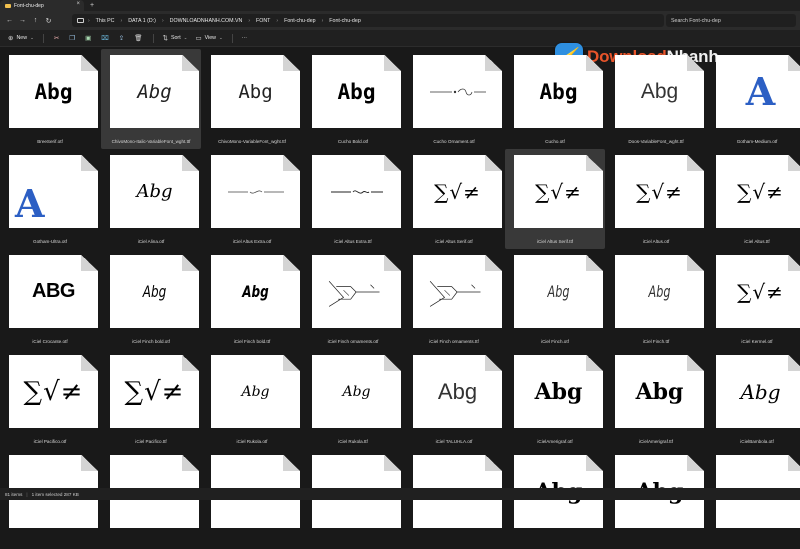  Describe the element at coordinates (753, 99) in the screenshot. I see `file-item: A Gotham-Medium.otf` at that location.